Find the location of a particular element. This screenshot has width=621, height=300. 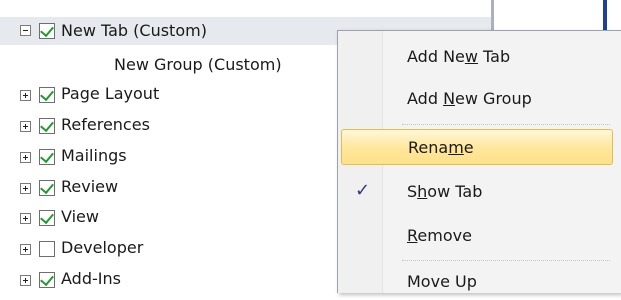

menu-item-add-new-tab: Add New Tab is located at coordinates (477, 57).